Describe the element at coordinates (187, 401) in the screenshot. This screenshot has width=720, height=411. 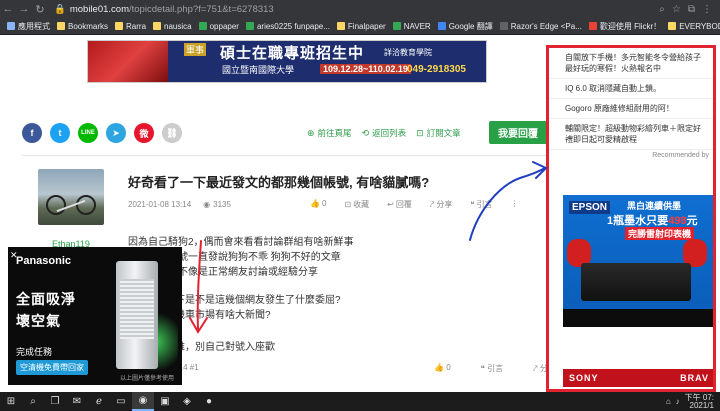
I see `app-icon-2: ◈` at that location.